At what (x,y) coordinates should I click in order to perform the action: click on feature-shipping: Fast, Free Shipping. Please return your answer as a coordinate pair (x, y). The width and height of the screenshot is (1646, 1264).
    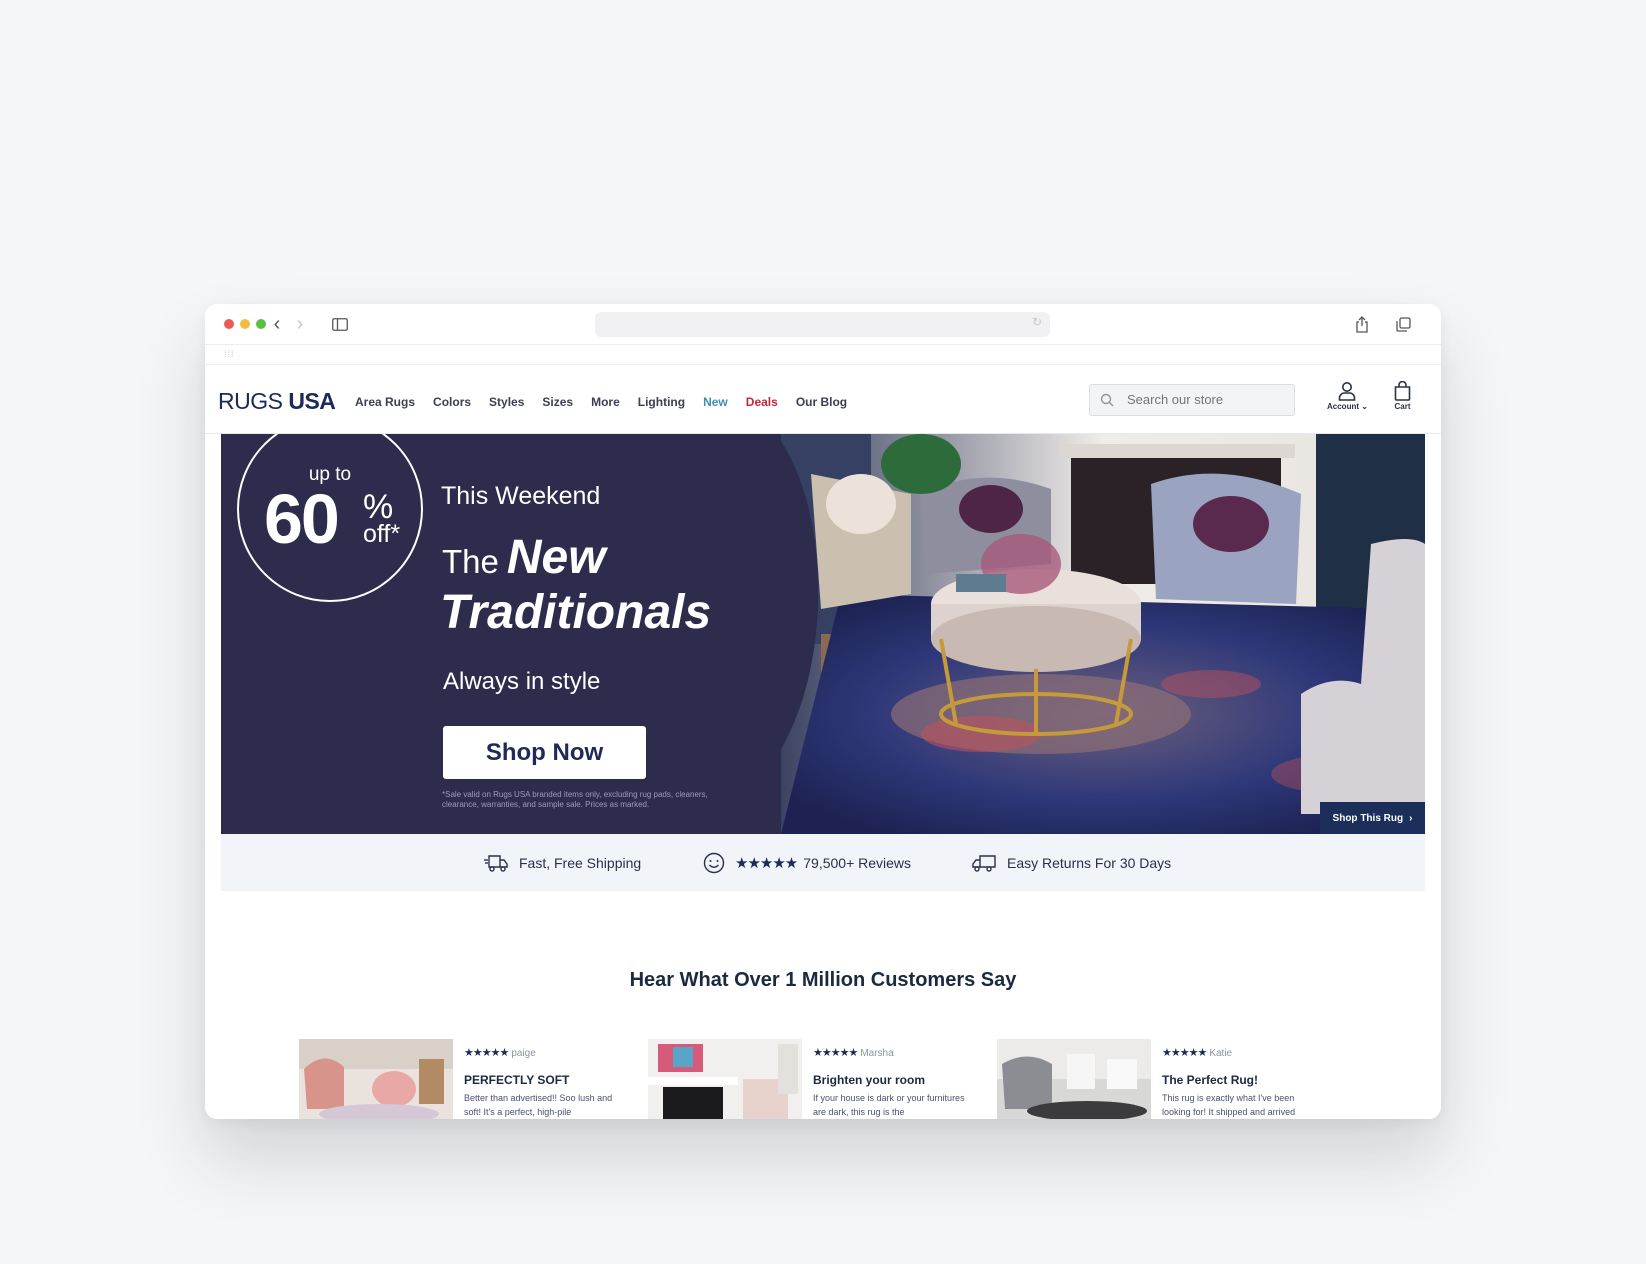
    Looking at the image, I should click on (562, 862).